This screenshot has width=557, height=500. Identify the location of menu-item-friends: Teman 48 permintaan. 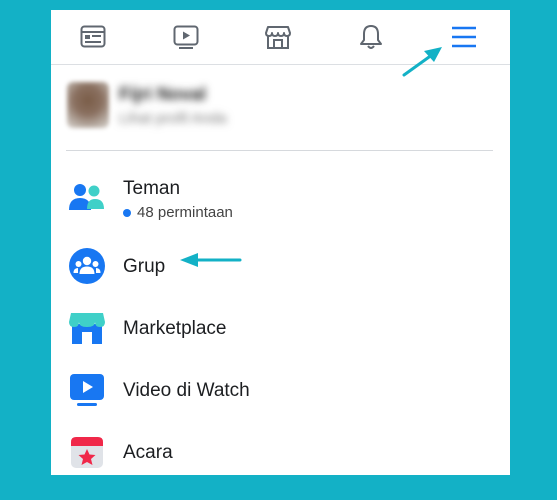
(280, 199).